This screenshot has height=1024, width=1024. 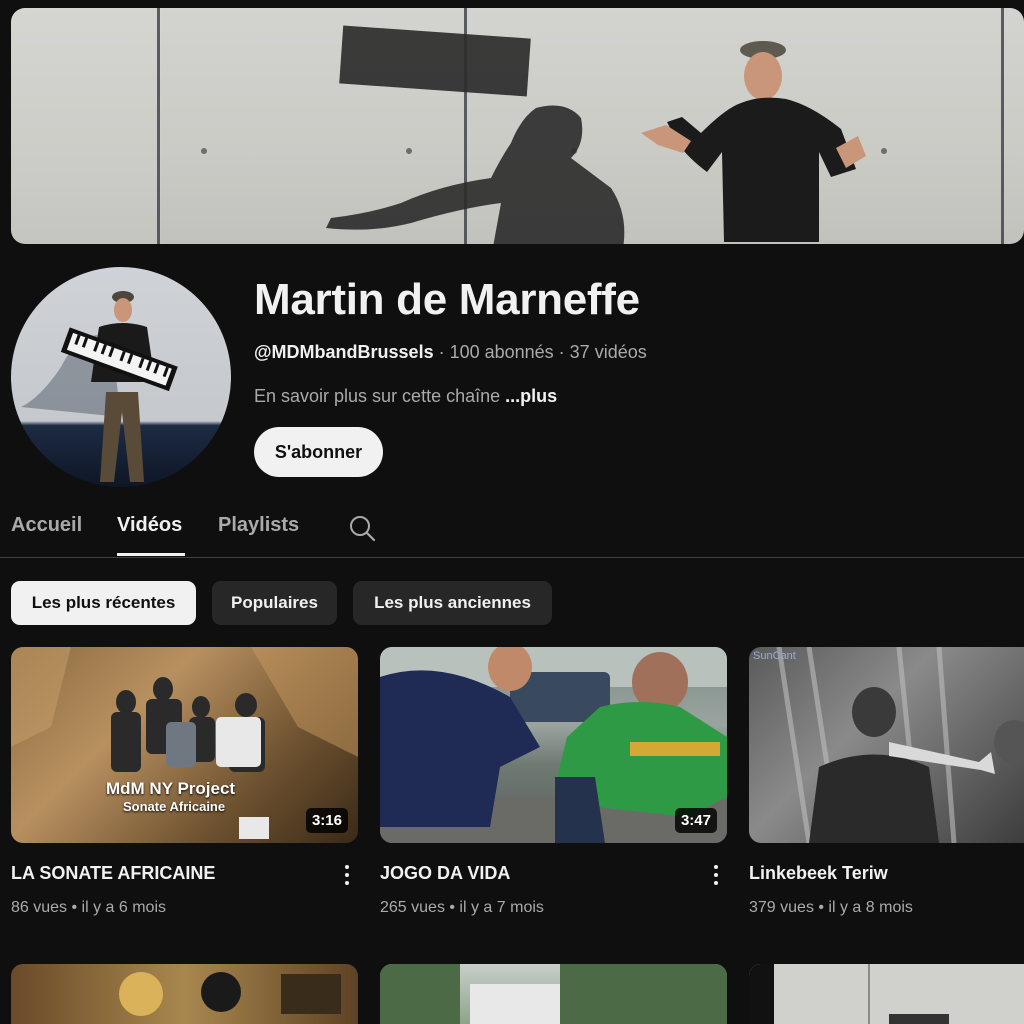 I want to click on about-text: En savoir plus sur cette chaîne, so click(x=380, y=396).